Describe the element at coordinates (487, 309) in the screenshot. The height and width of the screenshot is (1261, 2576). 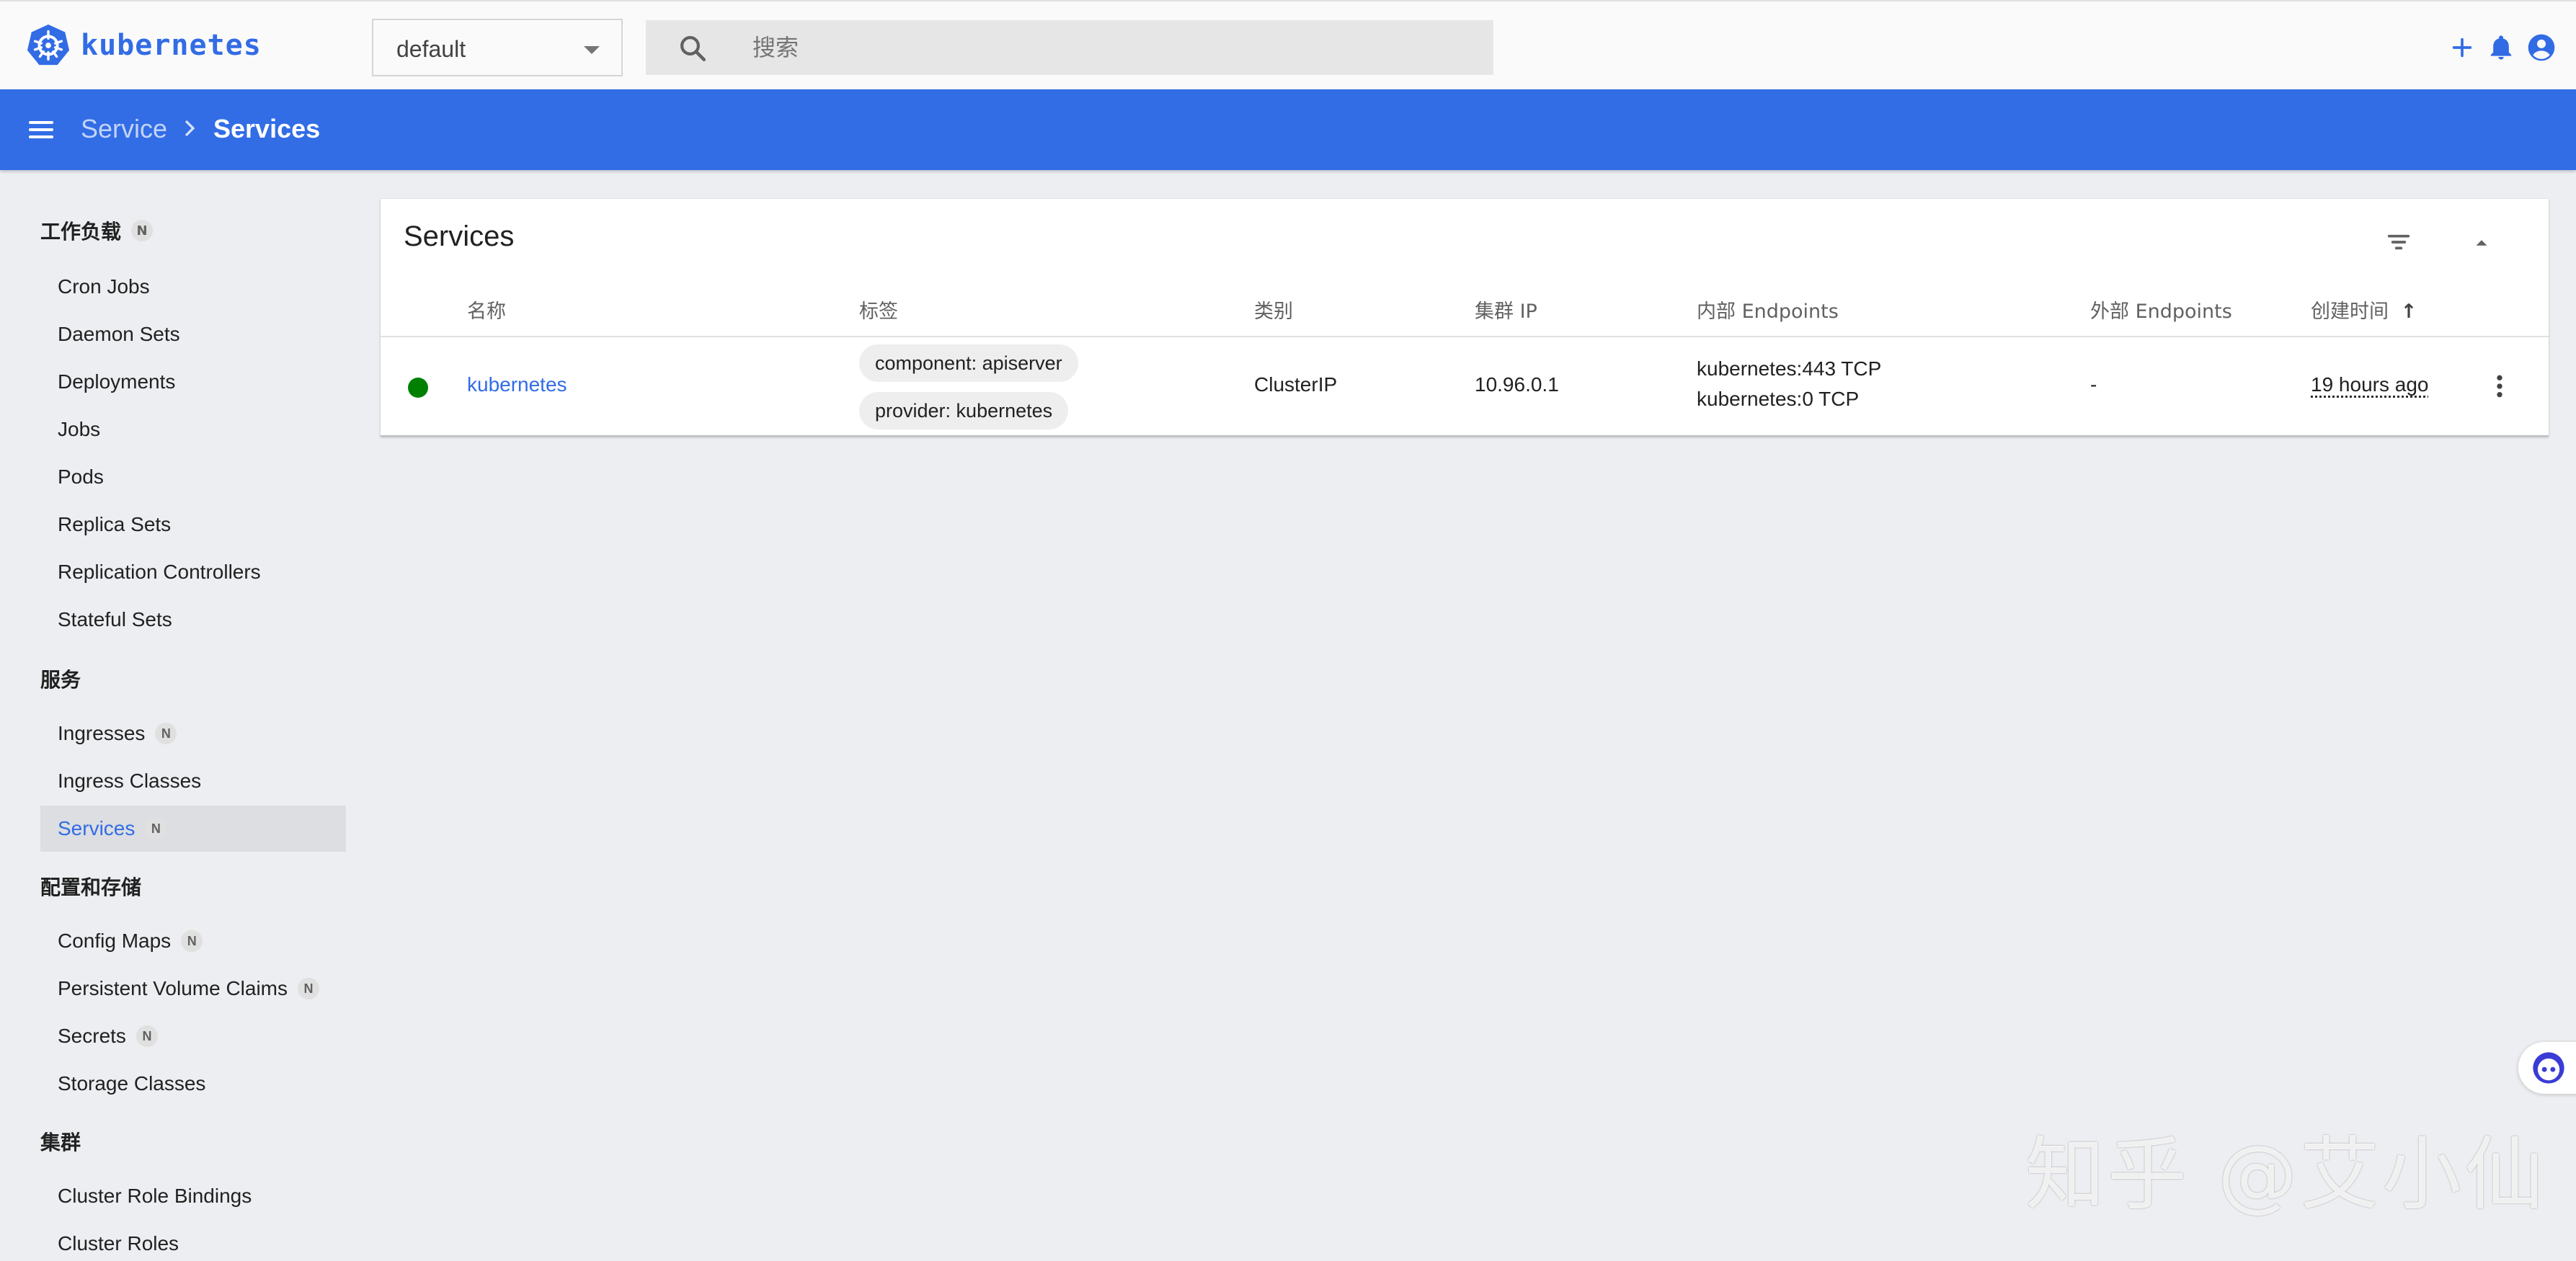
I see `column-header-name: 名称` at that location.